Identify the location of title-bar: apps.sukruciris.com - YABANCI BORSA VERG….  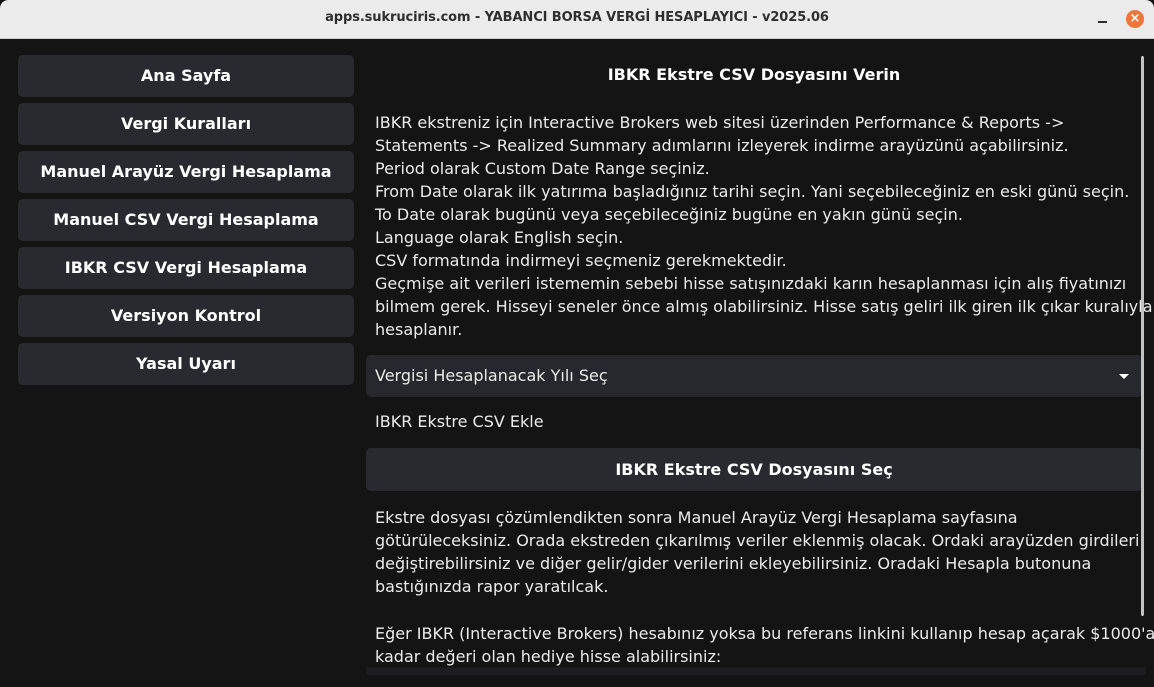
(577, 19).